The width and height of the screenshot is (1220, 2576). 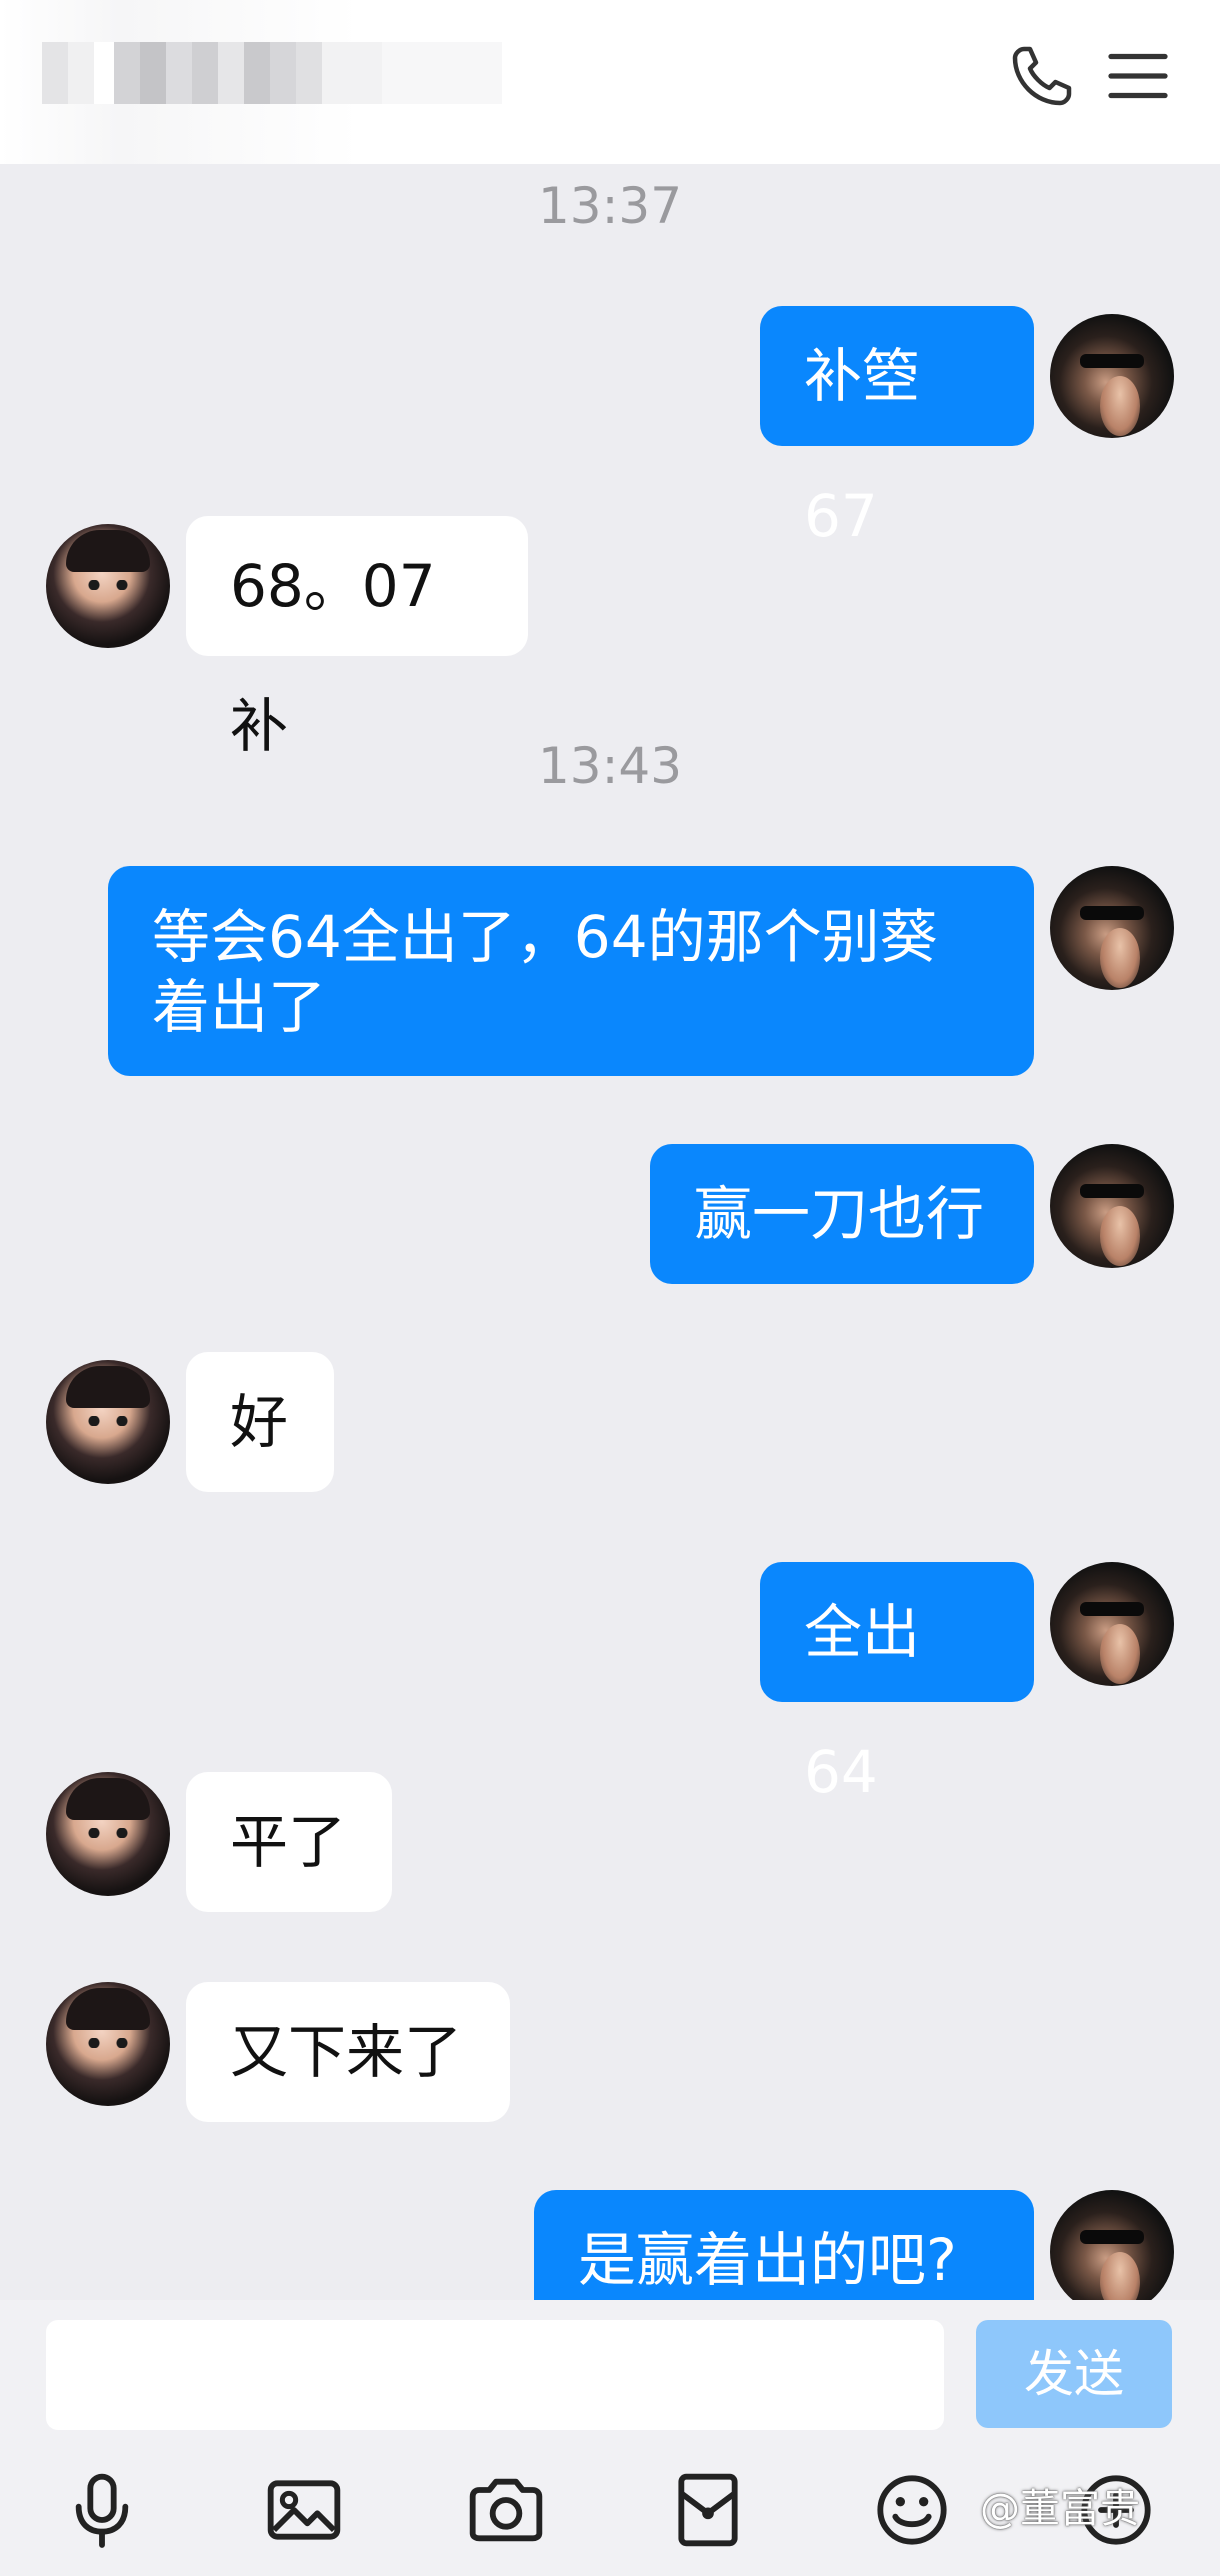 What do you see at coordinates (495, 2375) in the screenshot?
I see `message-input` at bounding box center [495, 2375].